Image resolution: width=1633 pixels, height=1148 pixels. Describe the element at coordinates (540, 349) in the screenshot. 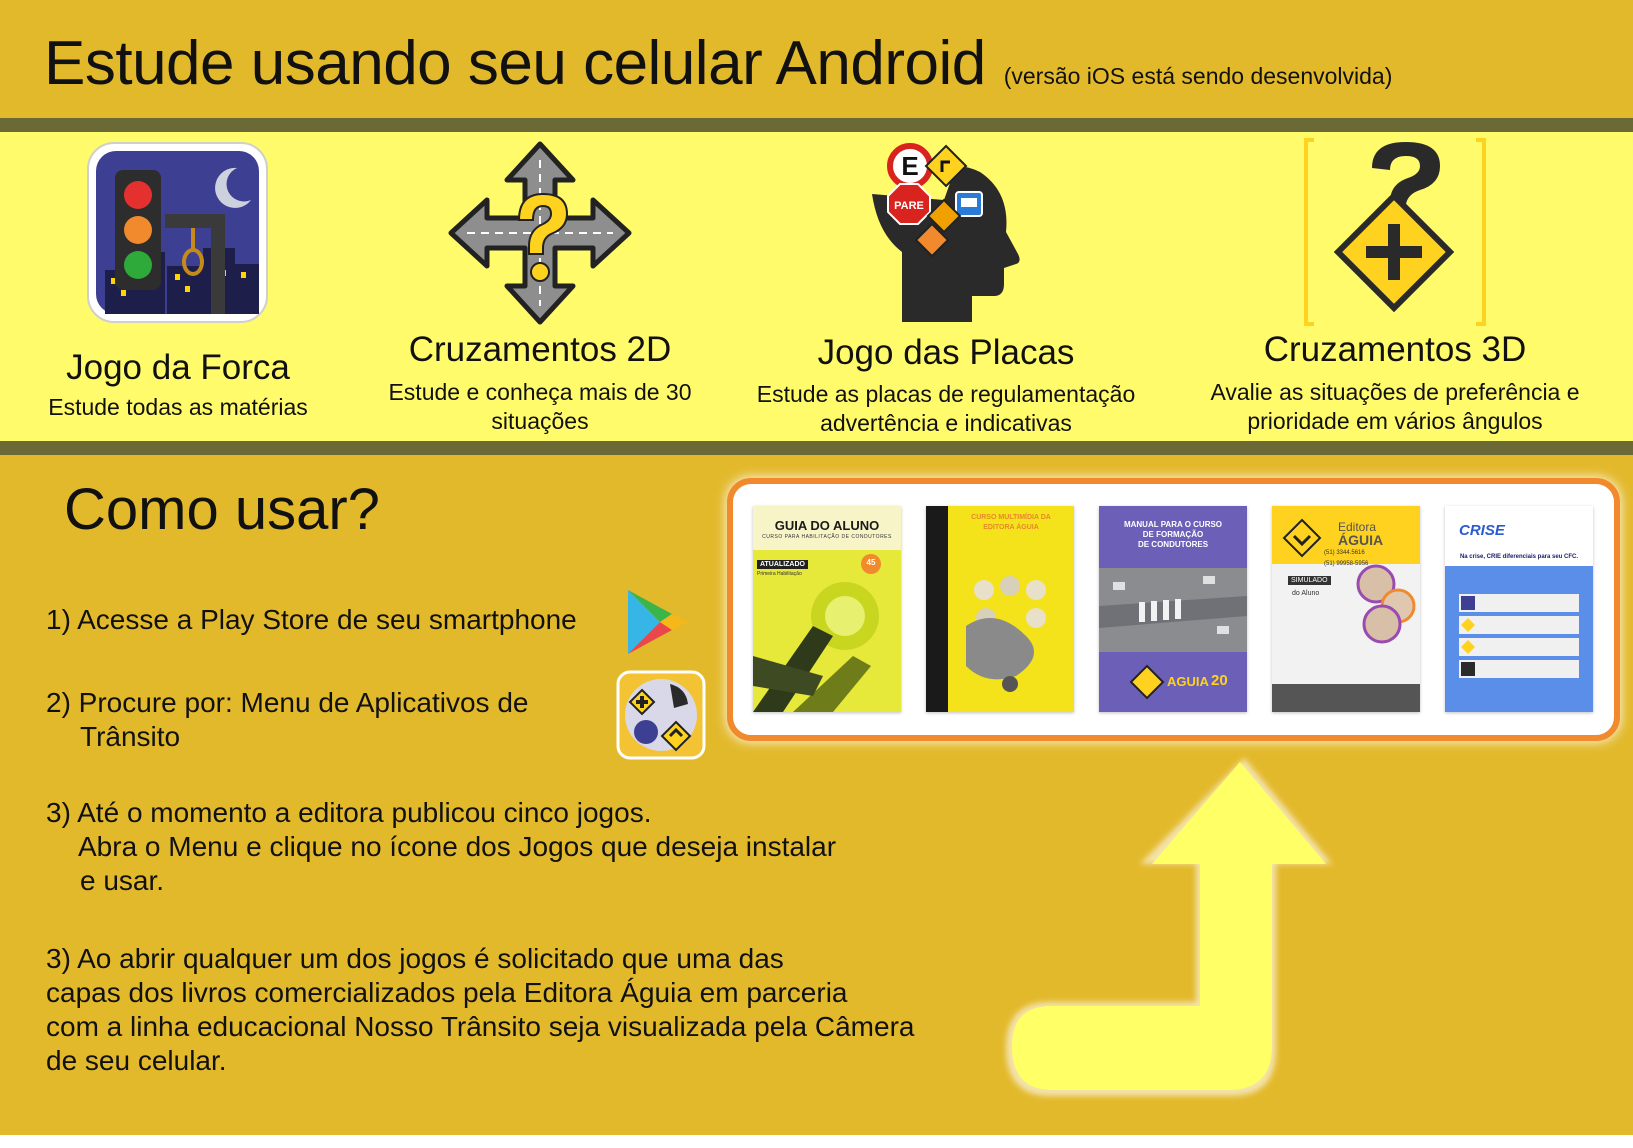

I see `app-title-cruzamentos-2d: Cruzamentos 2D` at that location.